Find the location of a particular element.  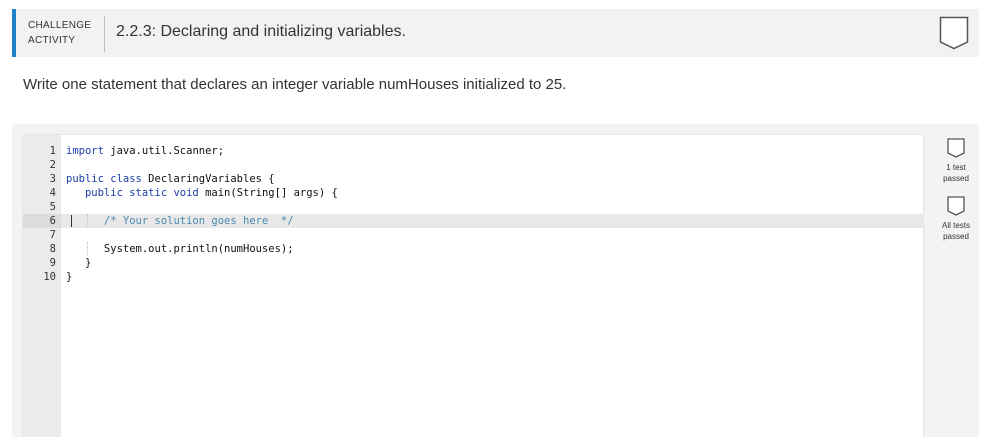

code-line-5: 5 is located at coordinates (473, 207).